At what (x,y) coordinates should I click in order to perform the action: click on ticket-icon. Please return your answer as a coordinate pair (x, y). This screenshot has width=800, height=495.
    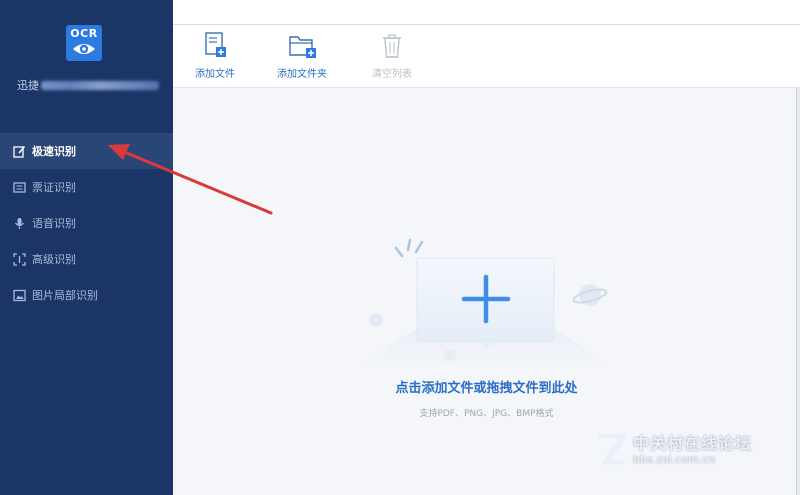
    Looking at the image, I should click on (19, 187).